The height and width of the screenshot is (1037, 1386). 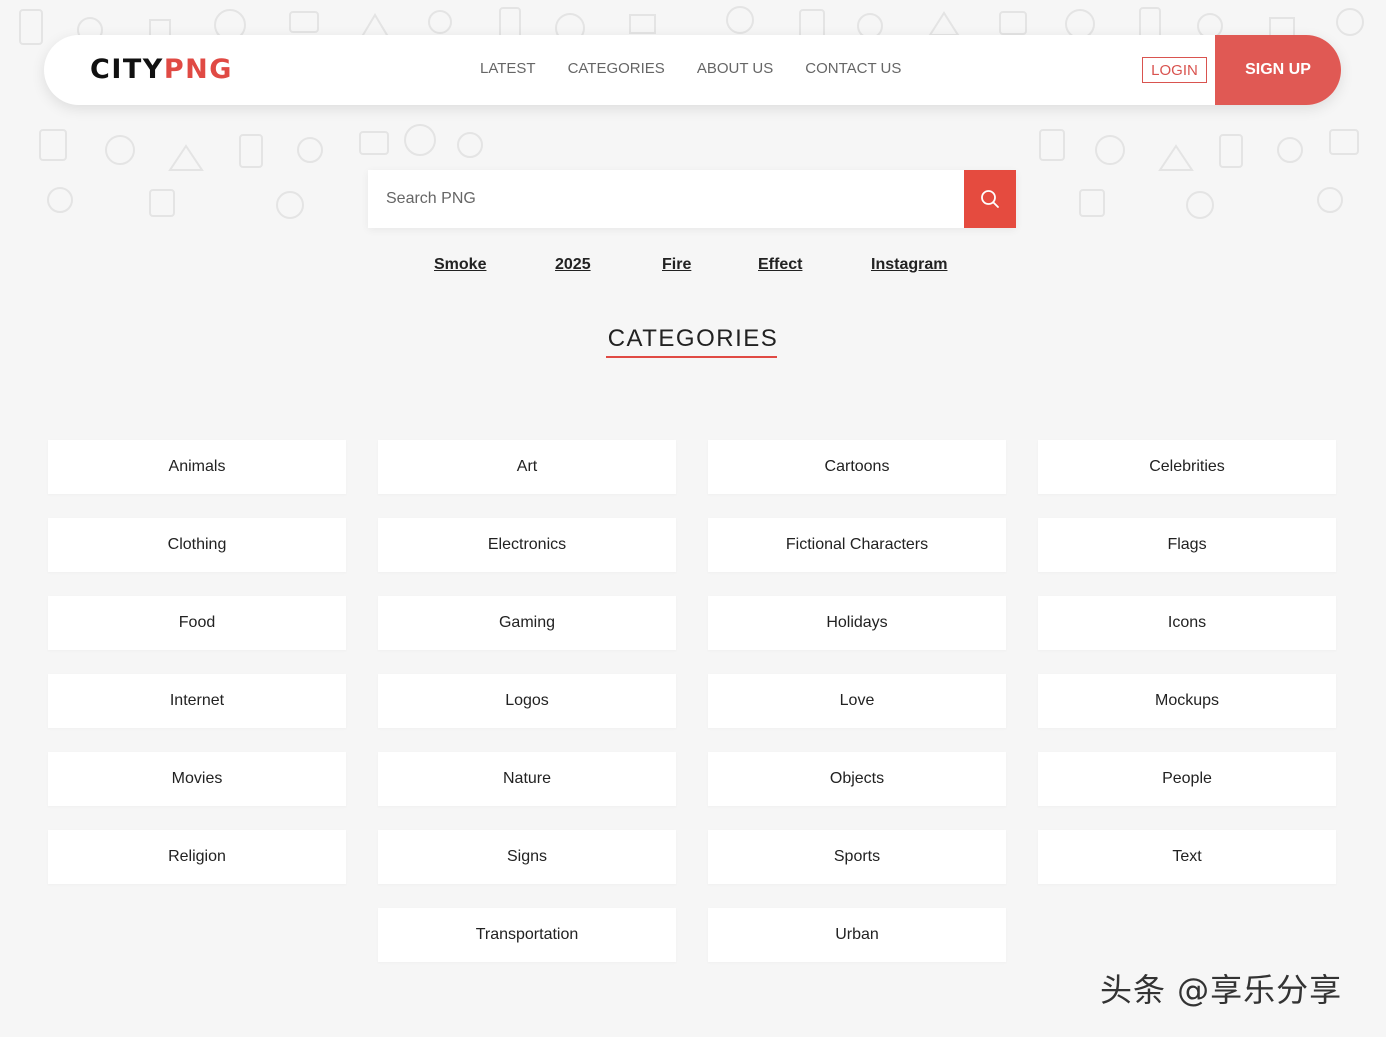 I want to click on category-flags: Flags, so click(x=1187, y=545).